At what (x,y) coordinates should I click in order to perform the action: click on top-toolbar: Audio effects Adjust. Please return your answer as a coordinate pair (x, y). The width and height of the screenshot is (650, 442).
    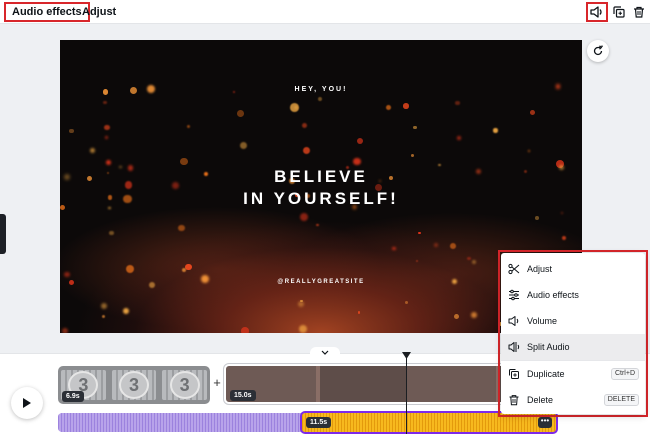
    Looking at the image, I should click on (325, 12).